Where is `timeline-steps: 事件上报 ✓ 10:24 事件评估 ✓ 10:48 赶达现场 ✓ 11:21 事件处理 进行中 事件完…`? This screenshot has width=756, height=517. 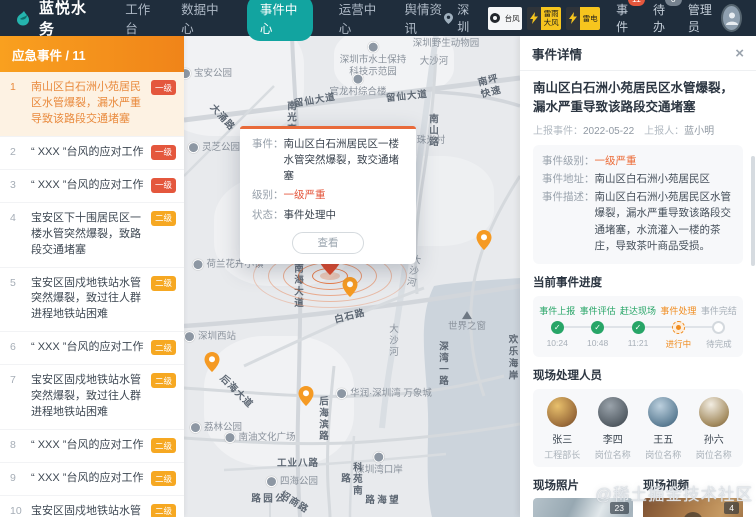 timeline-steps: 事件上报 ✓ 10:24 事件评估 ✓ 10:48 赶达现场 ✓ 11:21 事件处理 进行中 事件完… is located at coordinates (638, 327).